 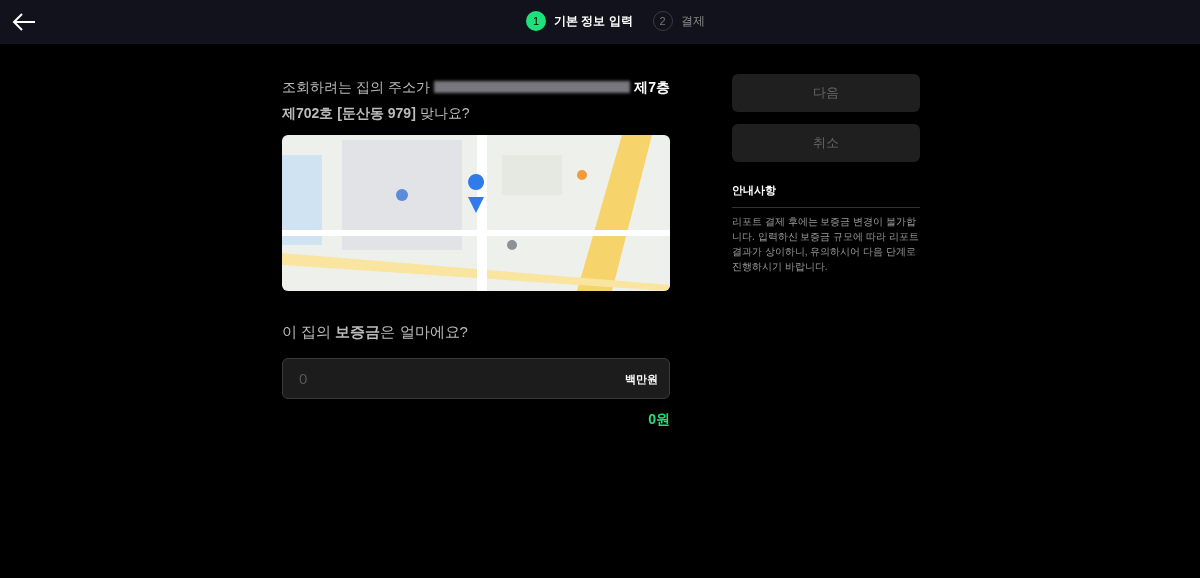 What do you see at coordinates (652, 87) in the screenshot?
I see `address-floor-text: 제7층` at bounding box center [652, 87].